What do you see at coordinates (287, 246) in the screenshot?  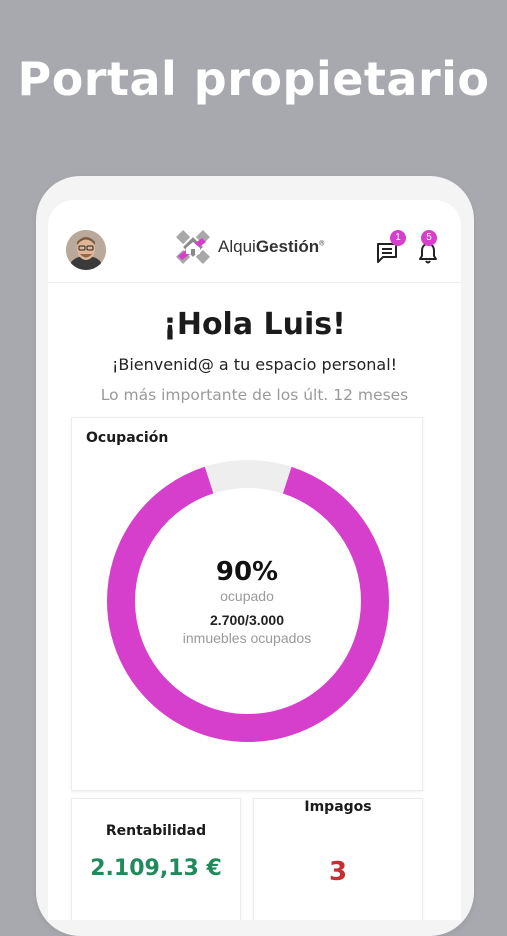 I see `logo-text-bold: Gestión` at bounding box center [287, 246].